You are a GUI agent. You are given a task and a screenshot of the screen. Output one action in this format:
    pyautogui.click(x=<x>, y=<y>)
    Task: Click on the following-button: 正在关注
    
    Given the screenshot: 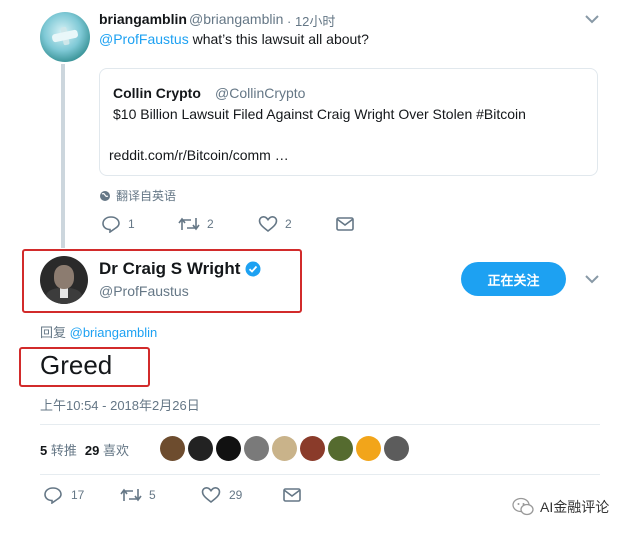 What is the action you would take?
    pyautogui.click(x=513, y=279)
    